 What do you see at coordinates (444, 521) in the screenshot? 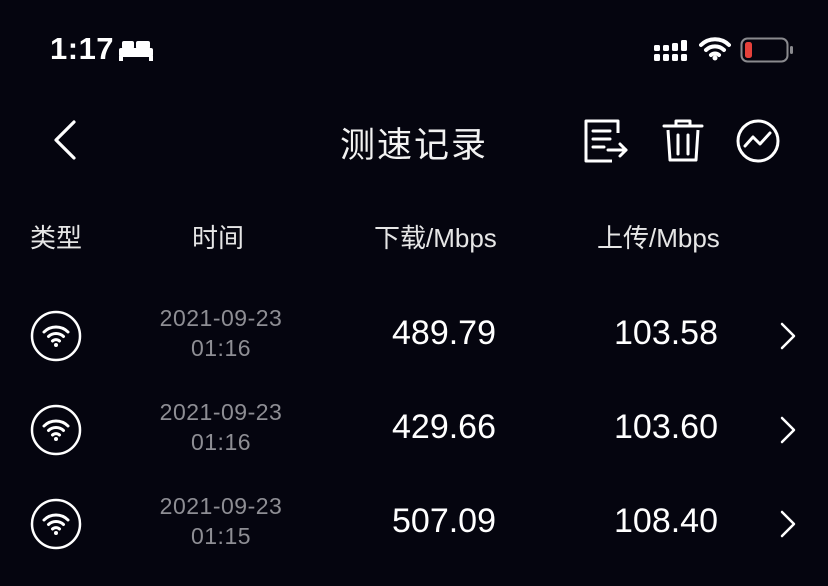
I see `row-download: 507.09` at bounding box center [444, 521].